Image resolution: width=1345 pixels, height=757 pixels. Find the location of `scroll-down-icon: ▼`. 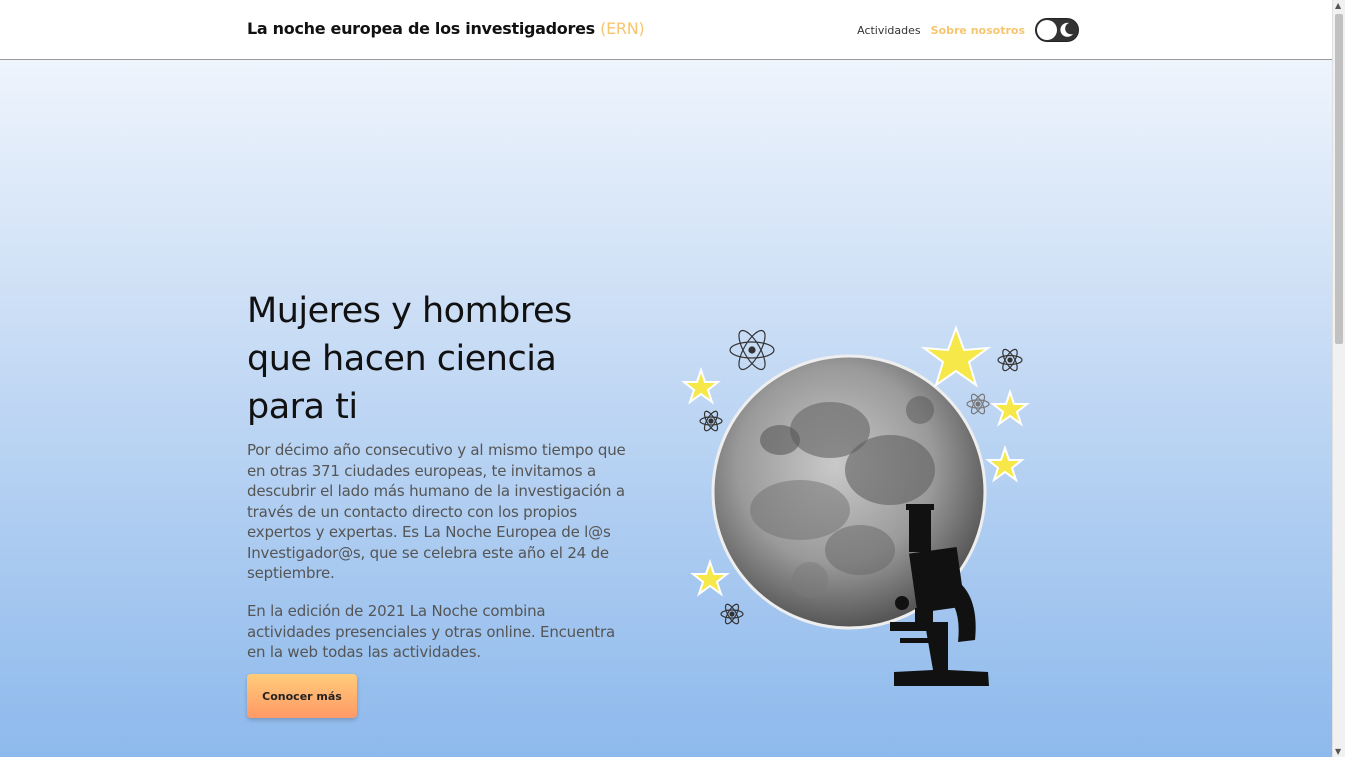

scroll-down-icon: ▼ is located at coordinates (1338, 751).